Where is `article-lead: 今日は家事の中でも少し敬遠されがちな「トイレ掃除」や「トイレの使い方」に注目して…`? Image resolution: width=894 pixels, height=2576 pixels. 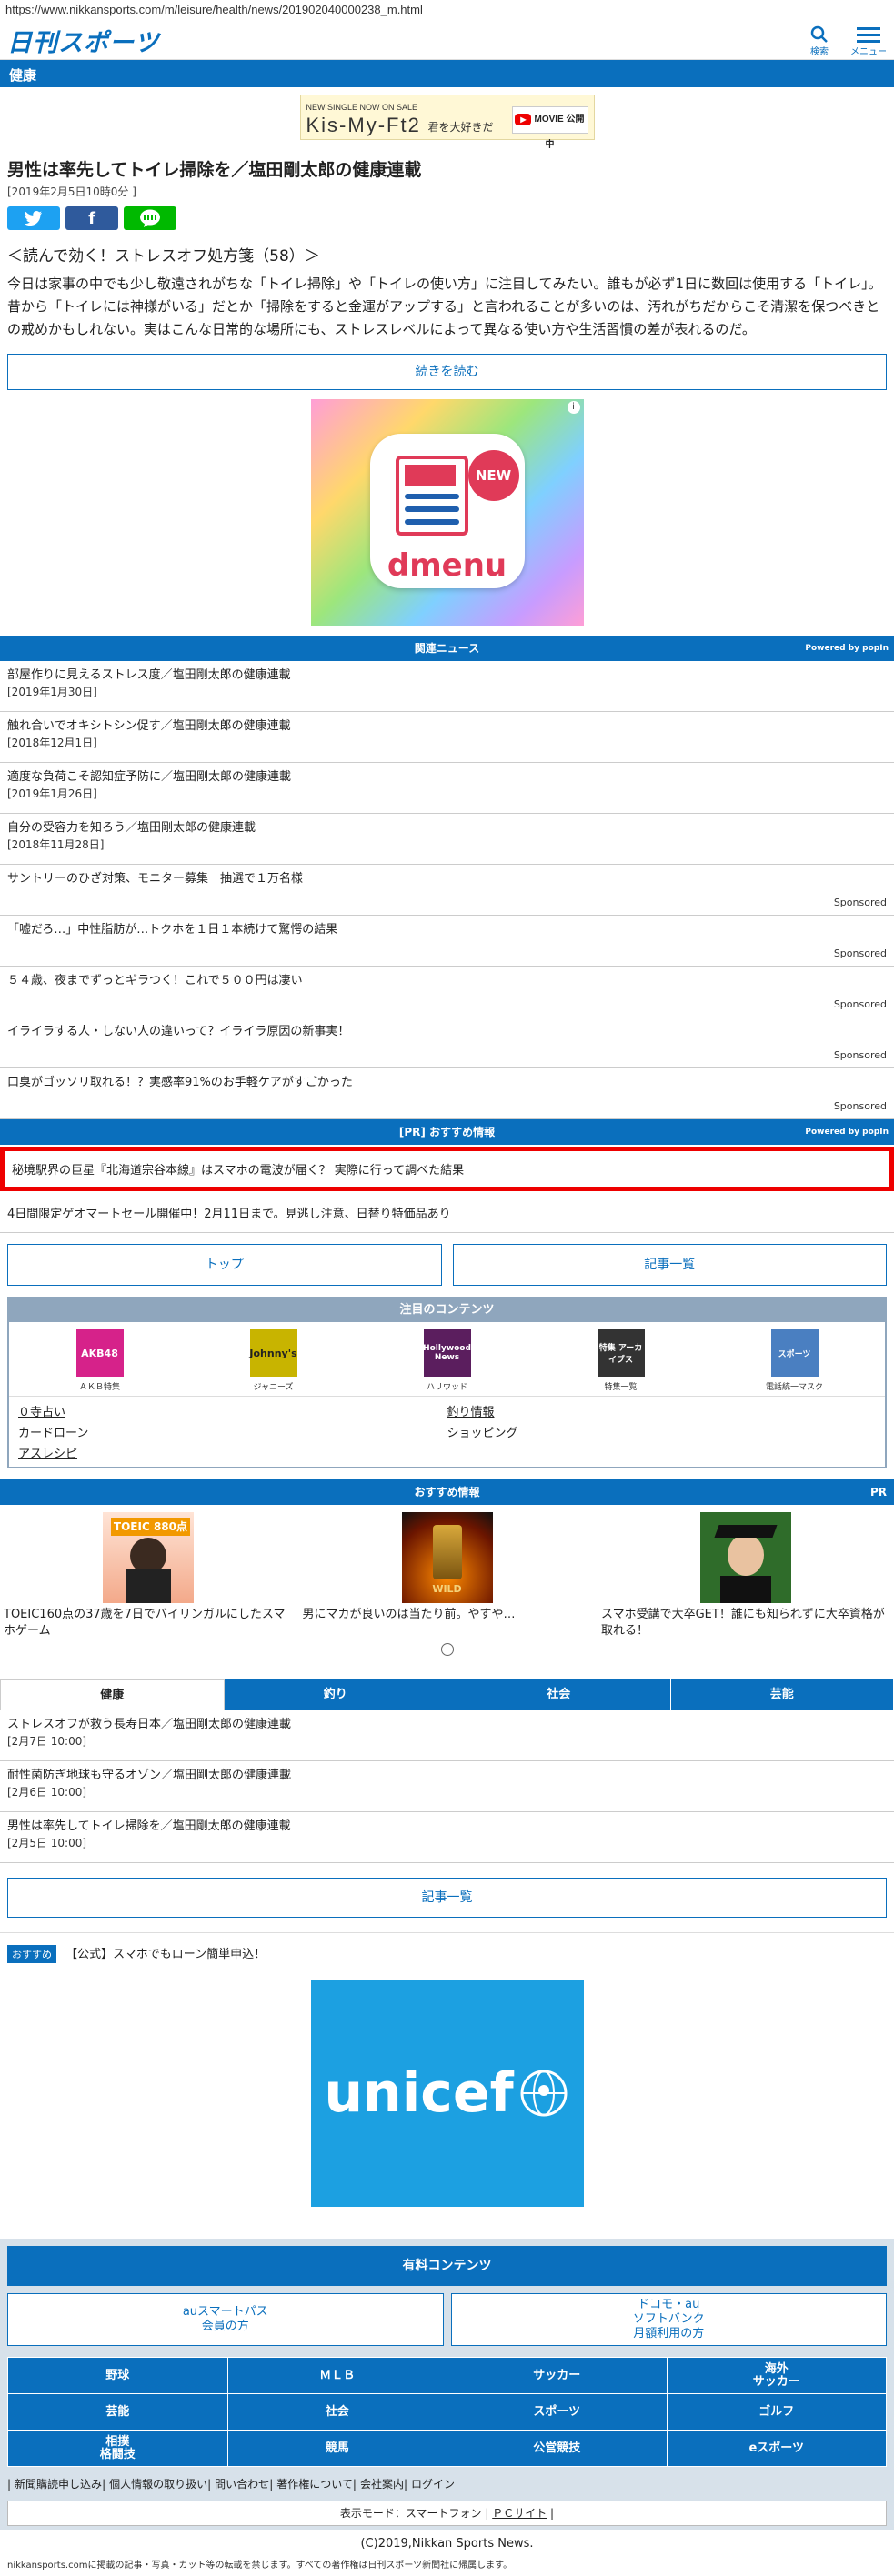 article-lead: 今日は家事の中でも少し敬遠されがちな「トイレ掃除」や「トイレの使い方」に注目して… is located at coordinates (444, 306).